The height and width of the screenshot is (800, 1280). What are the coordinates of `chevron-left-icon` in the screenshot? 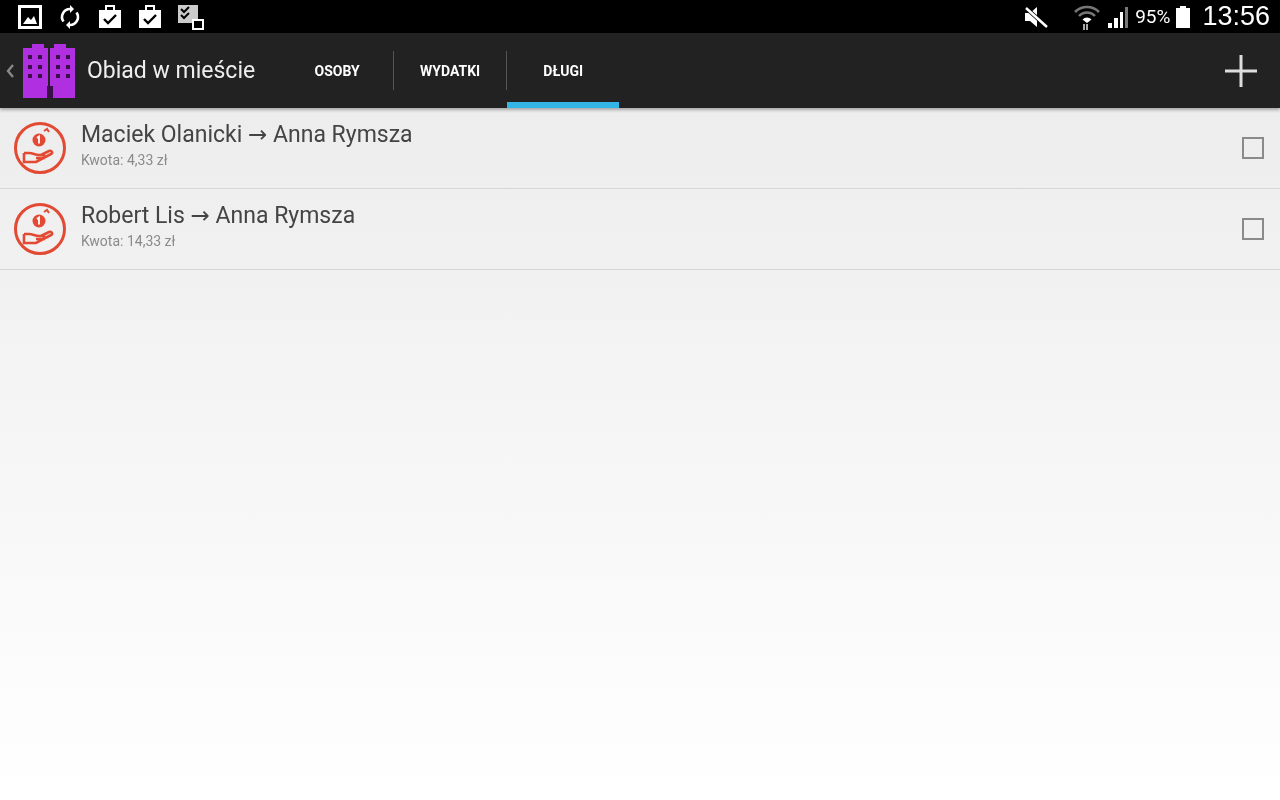 It's located at (10, 70).